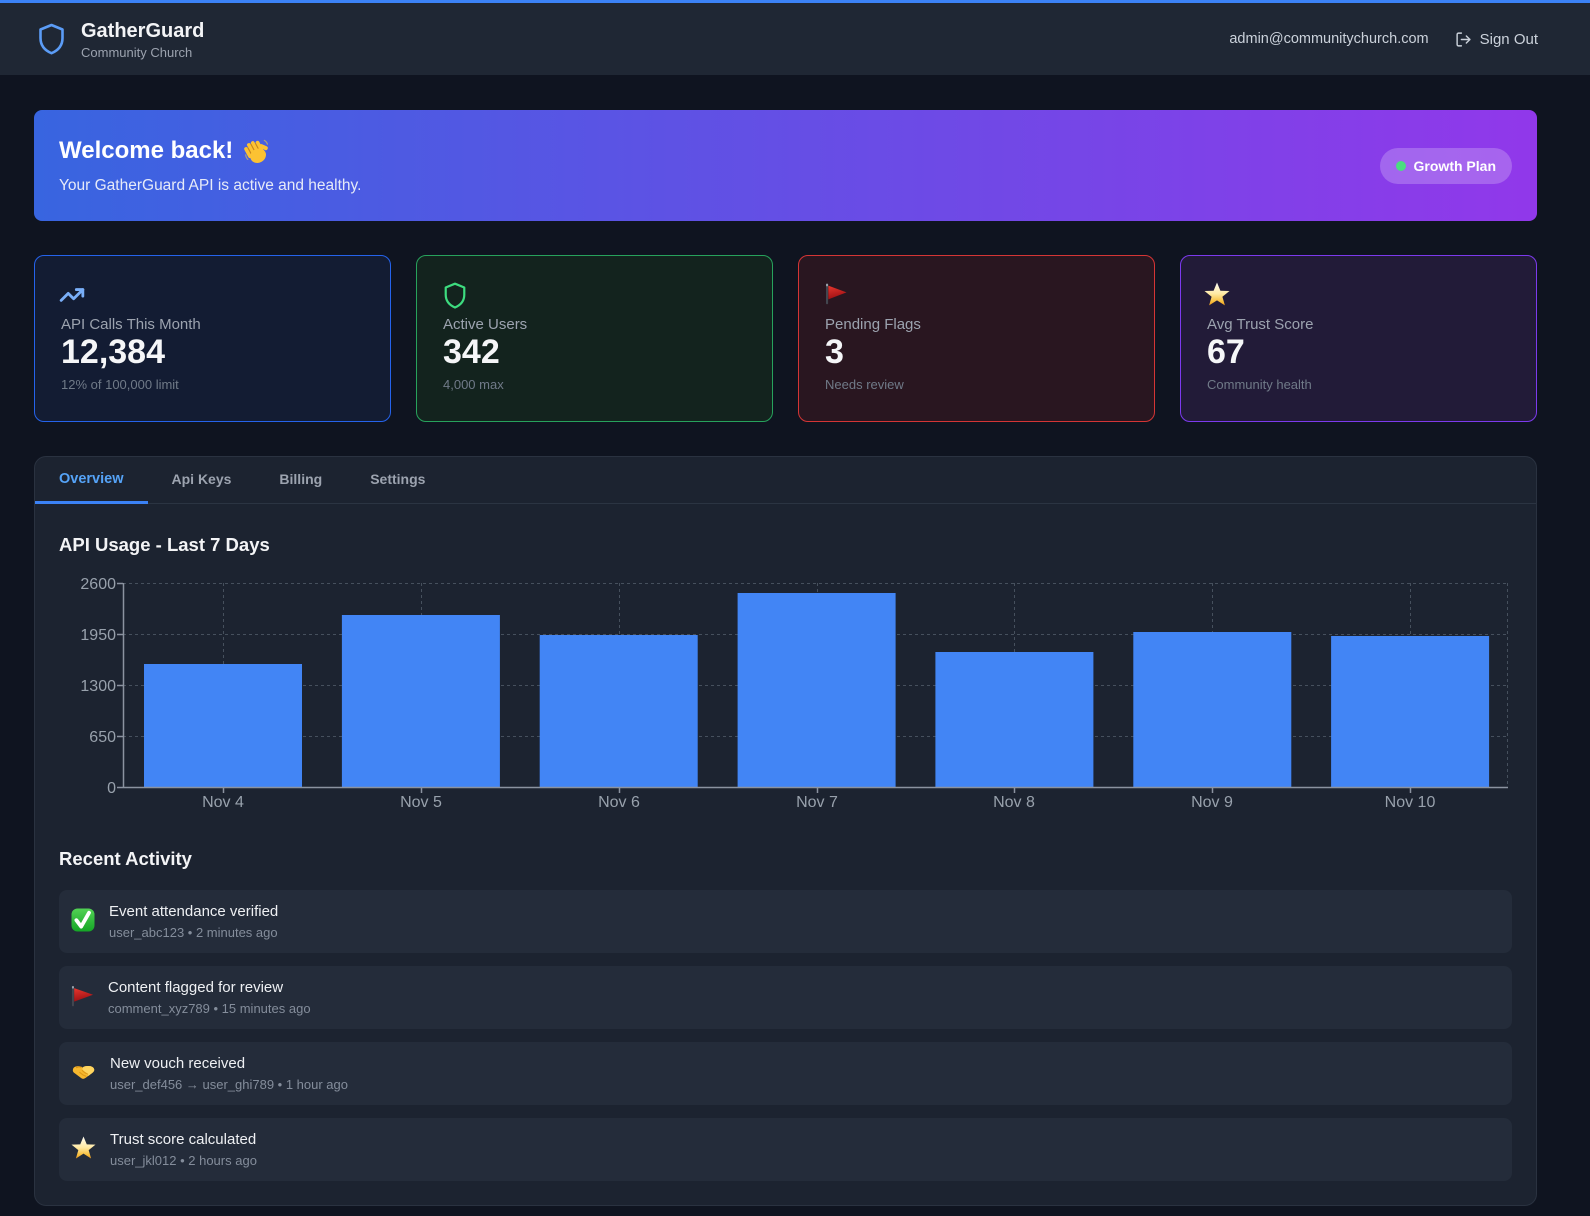  Describe the element at coordinates (223, 802) in the screenshot. I see `svg-text: Nov 4` at that location.